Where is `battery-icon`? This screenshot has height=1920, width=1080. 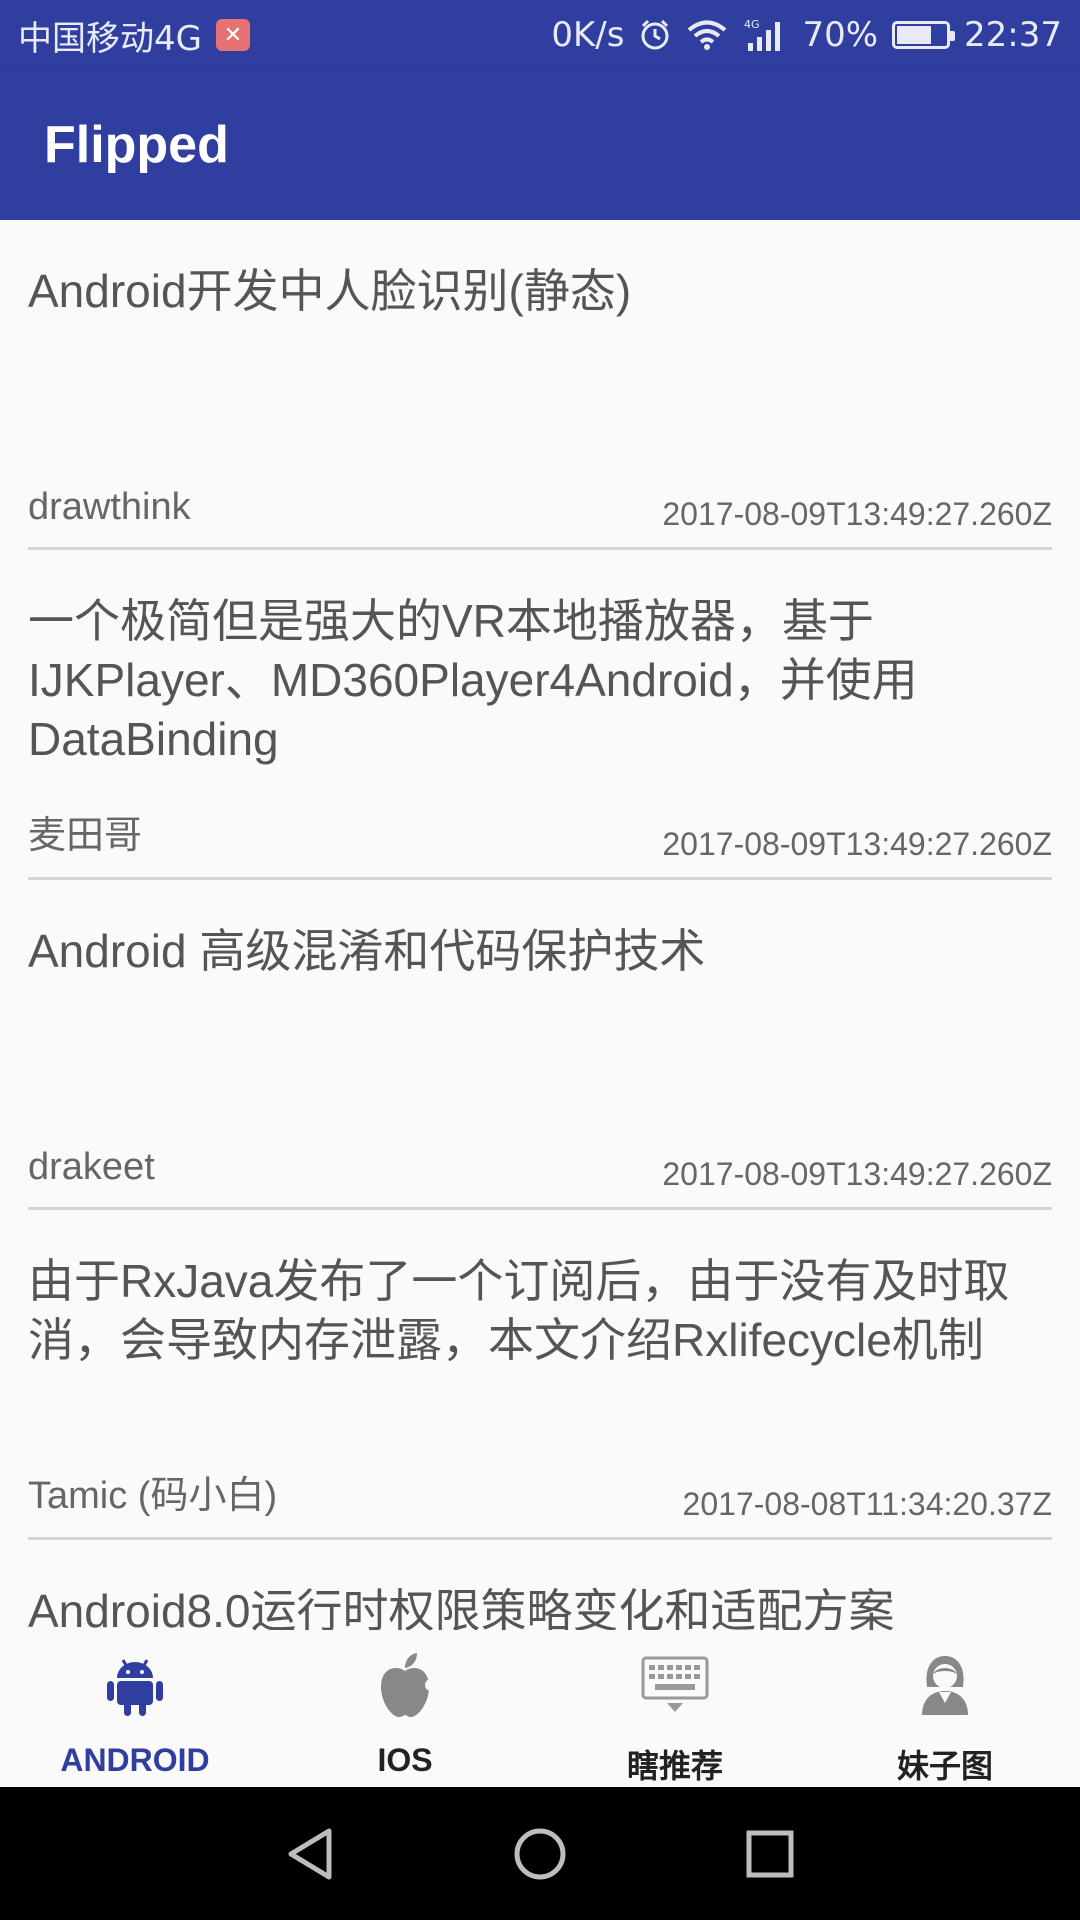 battery-icon is located at coordinates (924, 35).